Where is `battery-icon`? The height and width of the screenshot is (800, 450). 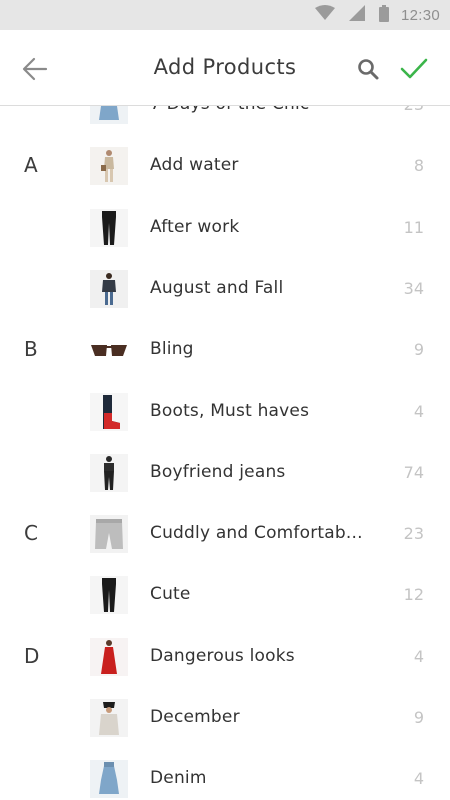
battery-icon is located at coordinates (383, 15).